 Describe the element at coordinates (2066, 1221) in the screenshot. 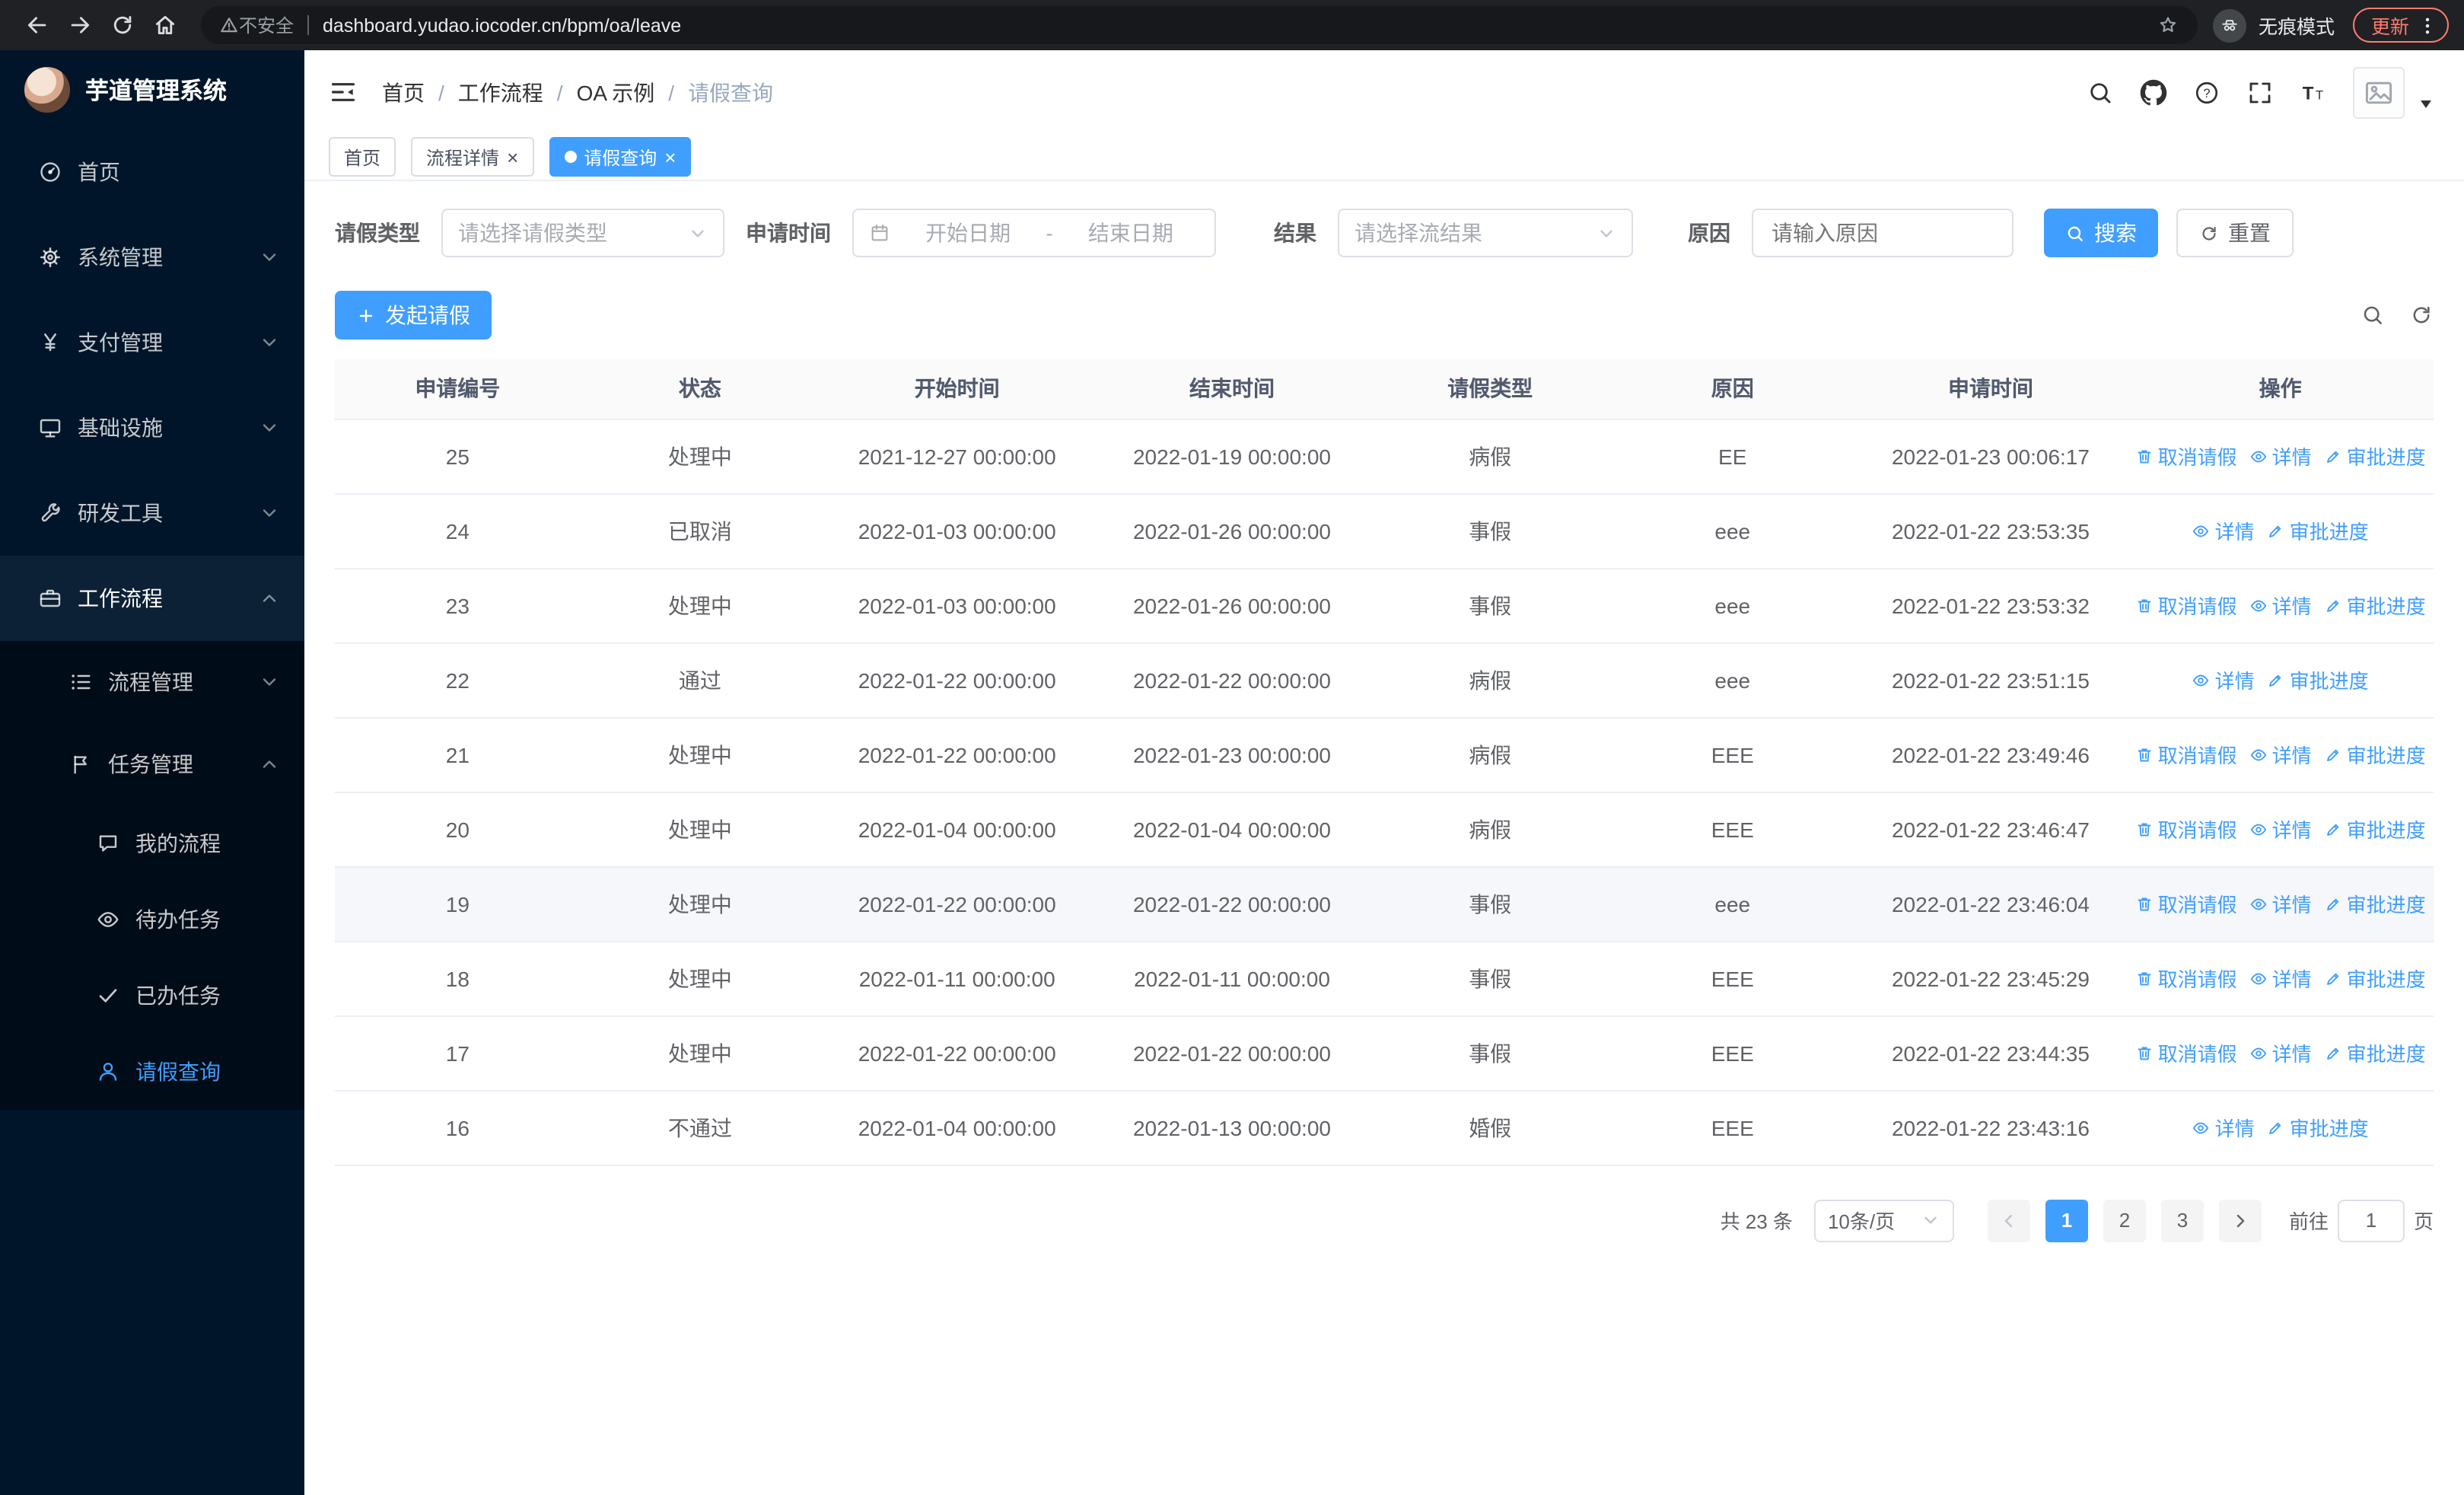

I see `page-button-1: 1` at that location.